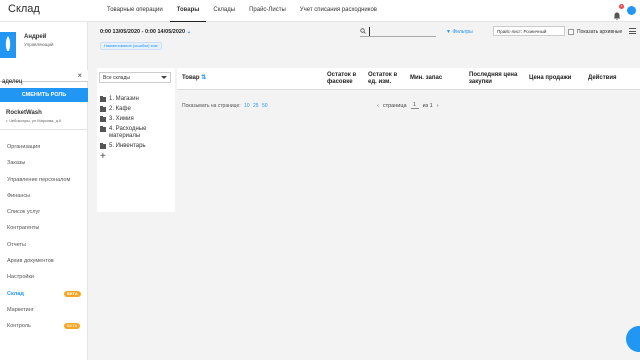  Describe the element at coordinates (189, 32) in the screenshot. I see `chevron-down-icon: ⌄` at that location.